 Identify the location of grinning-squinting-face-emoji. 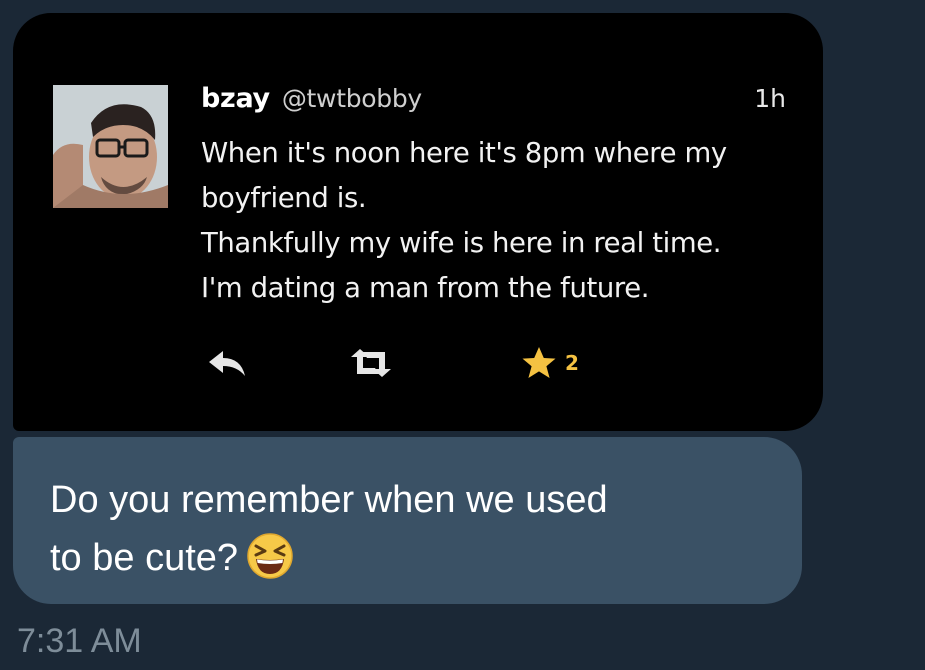
(270, 556).